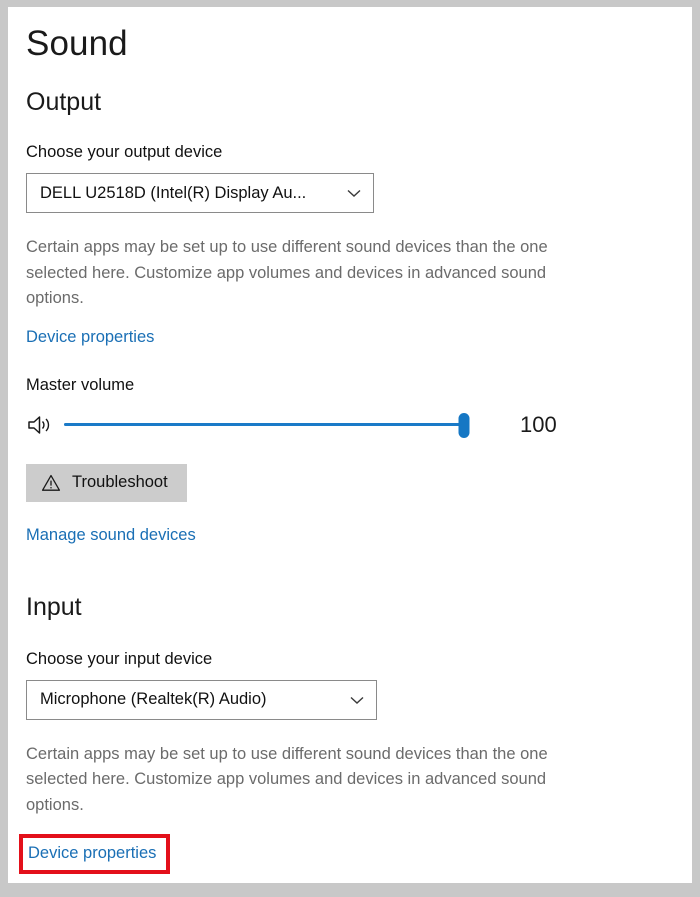 This screenshot has height=897, width=700. I want to click on troubleshoot-button: Troubleshoot, so click(106, 482).